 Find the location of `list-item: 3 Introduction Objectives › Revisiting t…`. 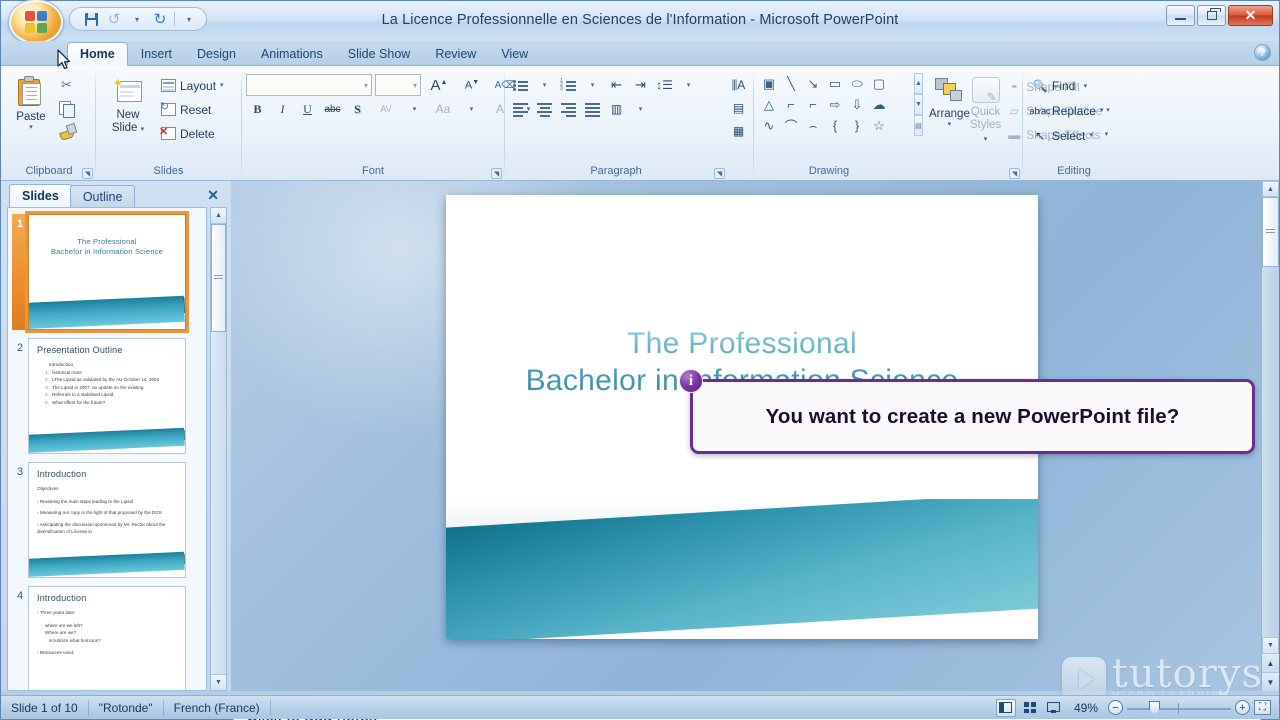

list-item: 3 Introduction Objectives › Revisiting t… is located at coordinates (107, 520).